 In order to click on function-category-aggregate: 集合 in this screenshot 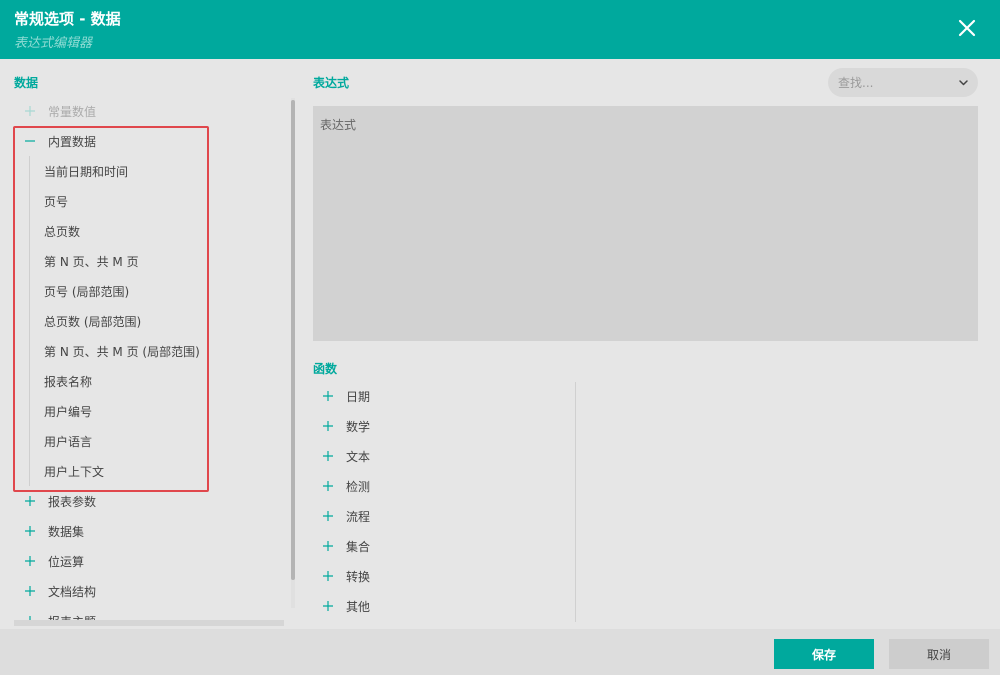, I will do `click(346, 546)`.